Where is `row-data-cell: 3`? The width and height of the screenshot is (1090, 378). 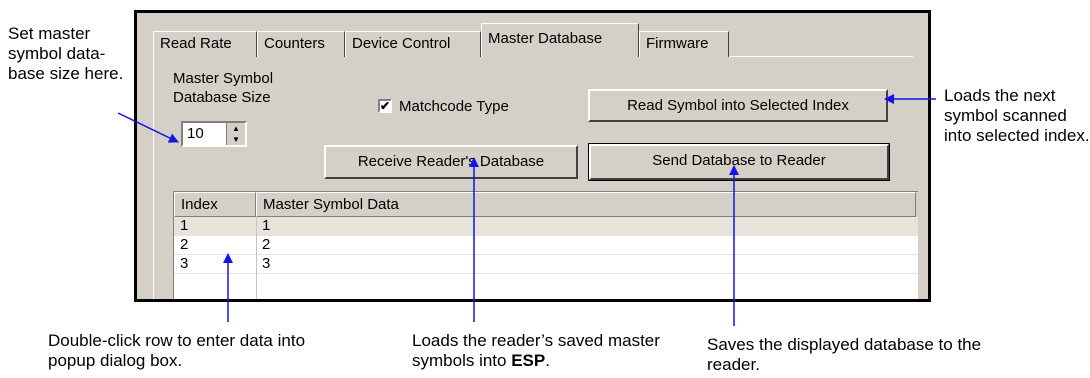 row-data-cell: 3 is located at coordinates (266, 263).